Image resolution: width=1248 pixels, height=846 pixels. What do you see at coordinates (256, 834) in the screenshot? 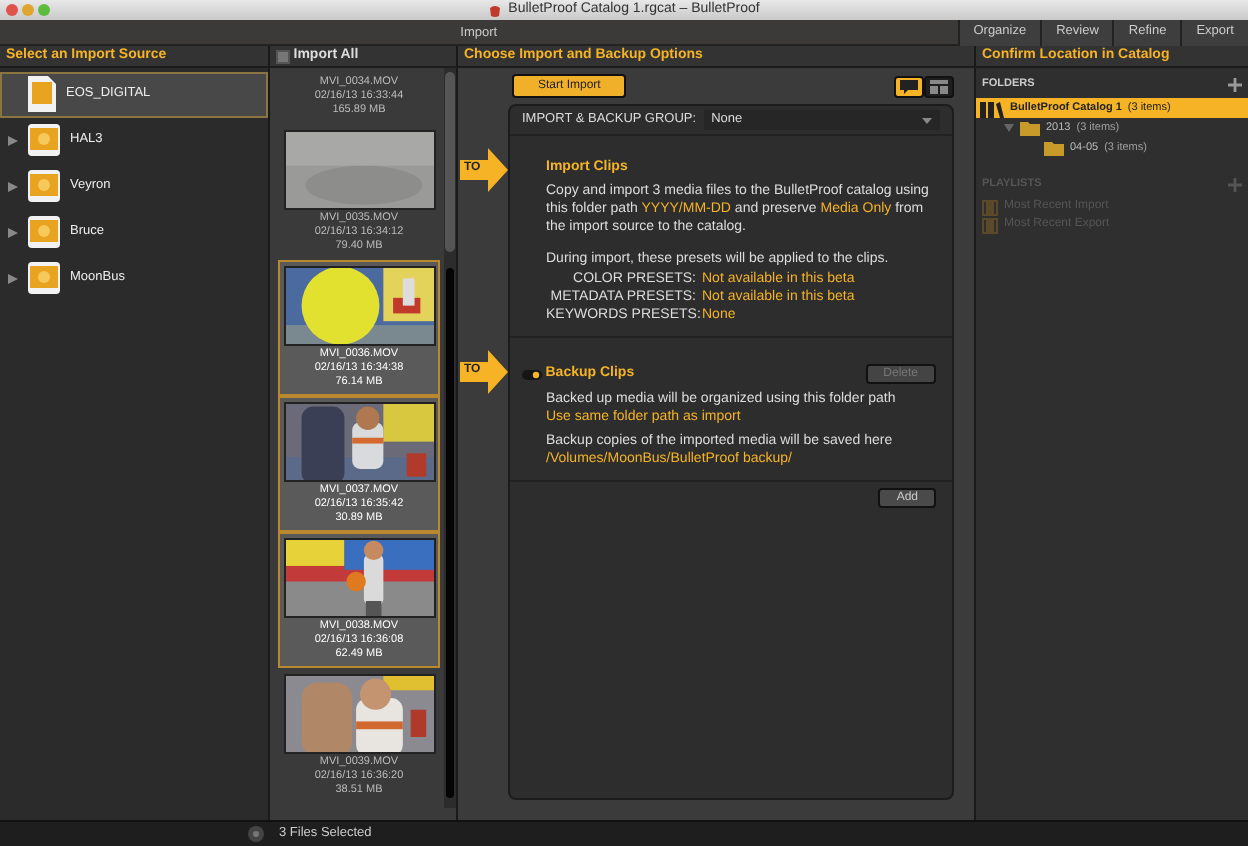
I see `gear-icon` at bounding box center [256, 834].